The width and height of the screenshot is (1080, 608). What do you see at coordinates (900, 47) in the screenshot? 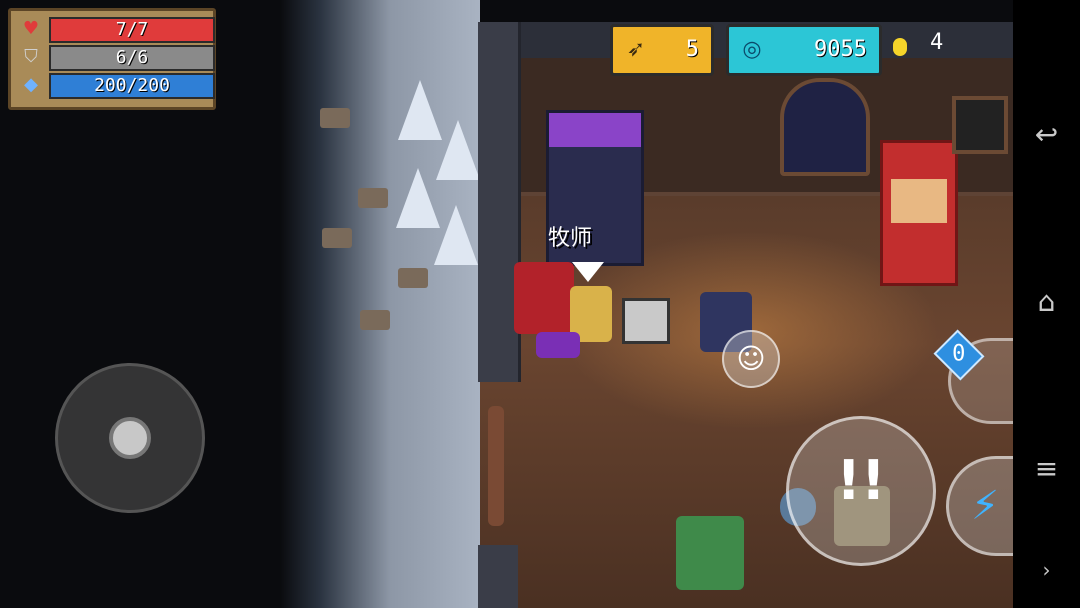
I see `coin-icon` at bounding box center [900, 47].